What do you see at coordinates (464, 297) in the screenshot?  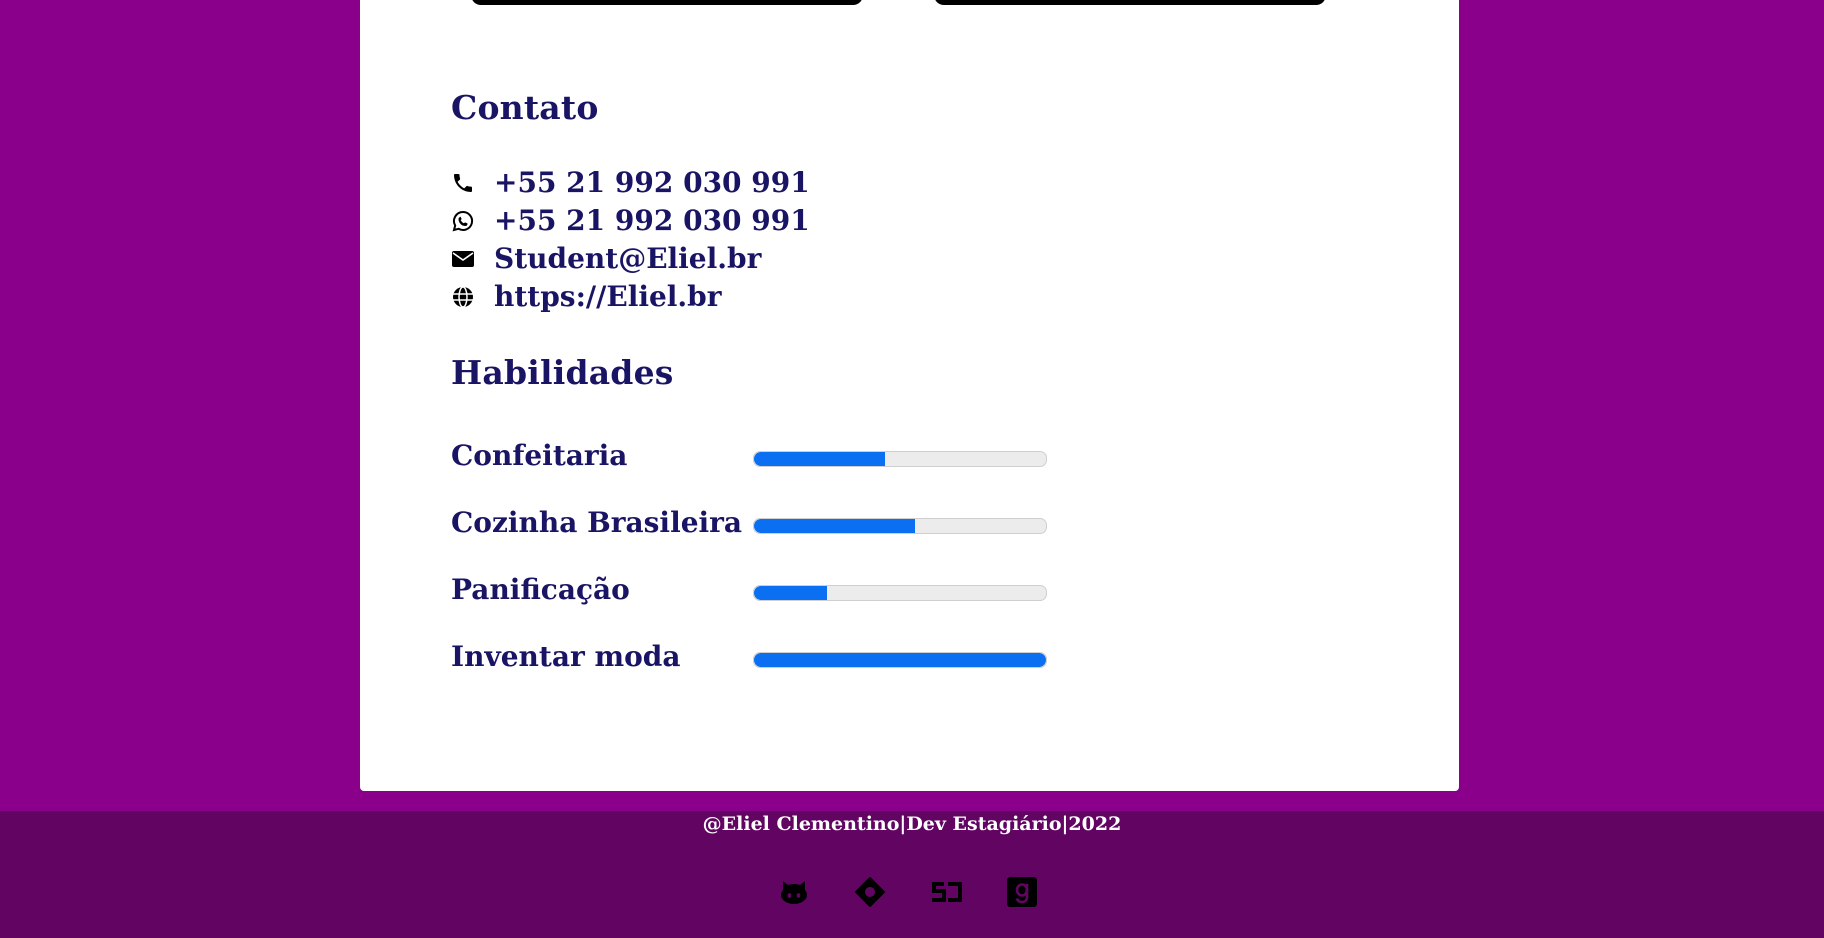 I see `globe-icon` at bounding box center [464, 297].